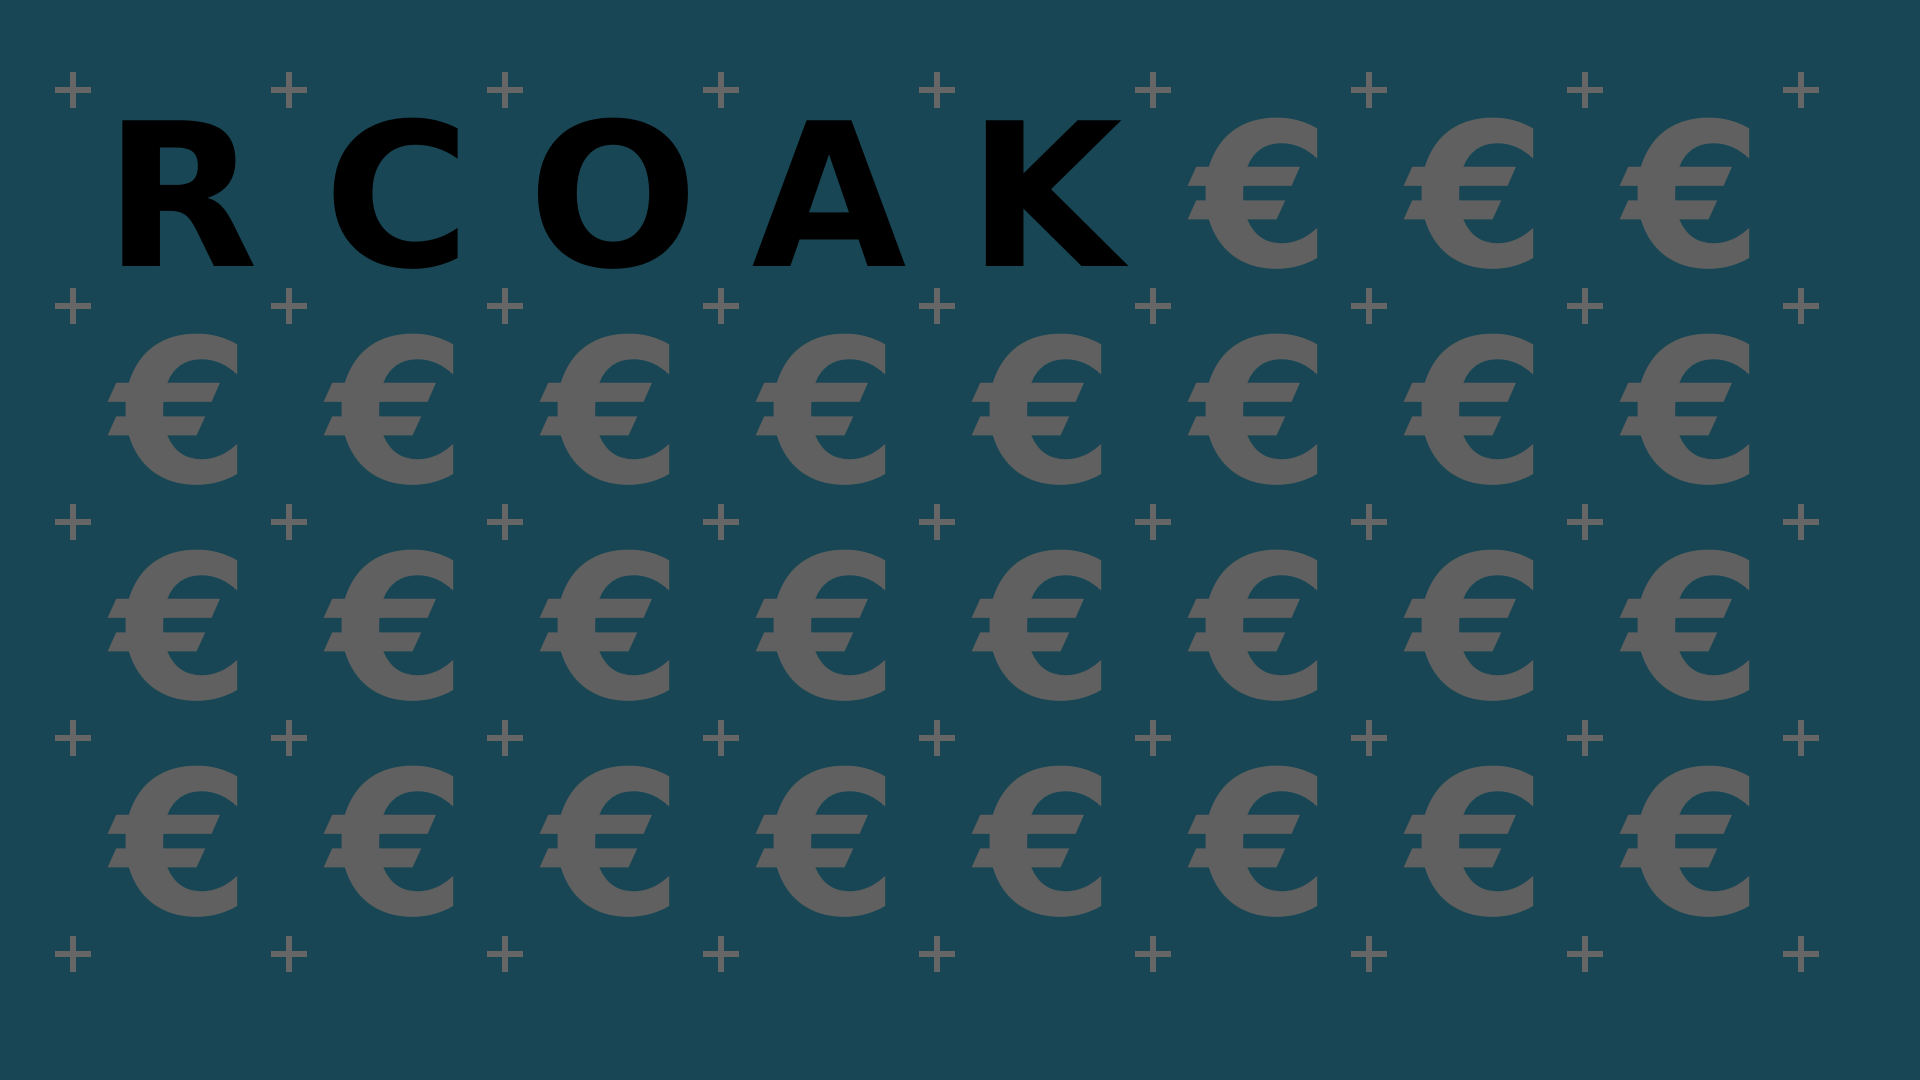  What do you see at coordinates (829, 198) in the screenshot?
I see `letter-tile: A` at bounding box center [829, 198].